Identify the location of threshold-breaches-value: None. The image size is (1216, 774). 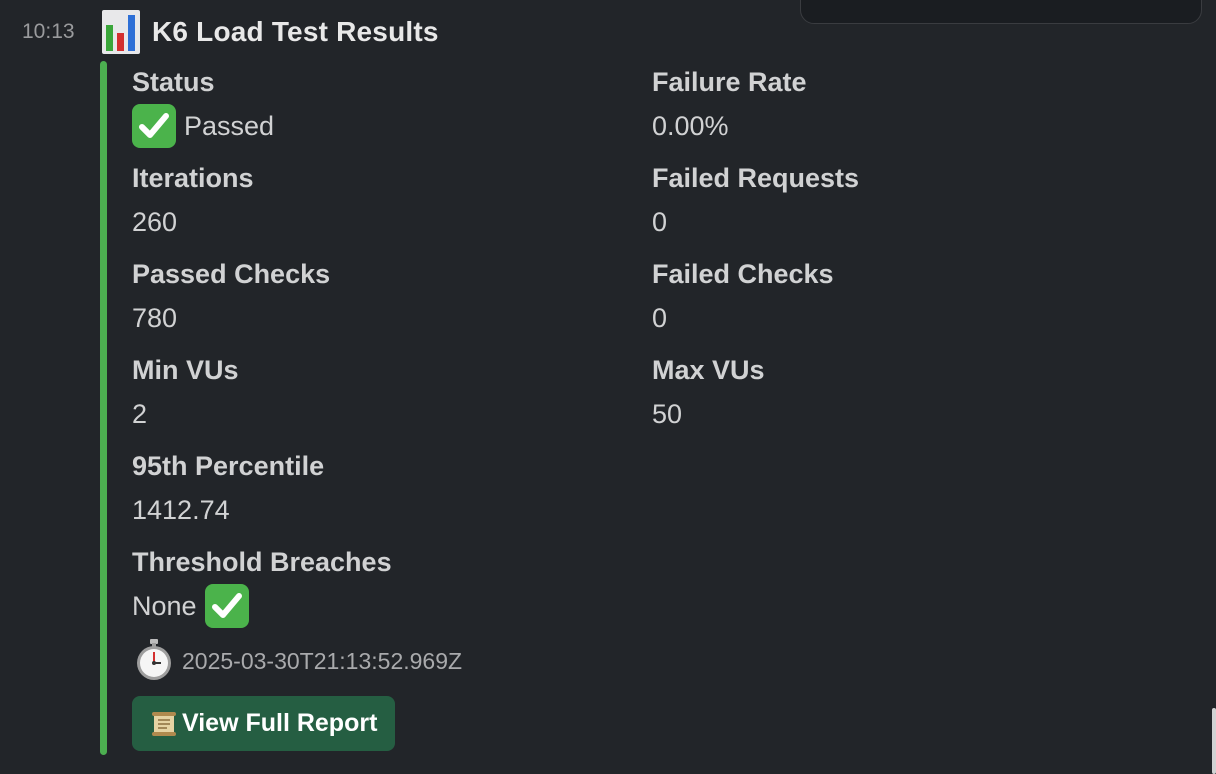
(190, 606).